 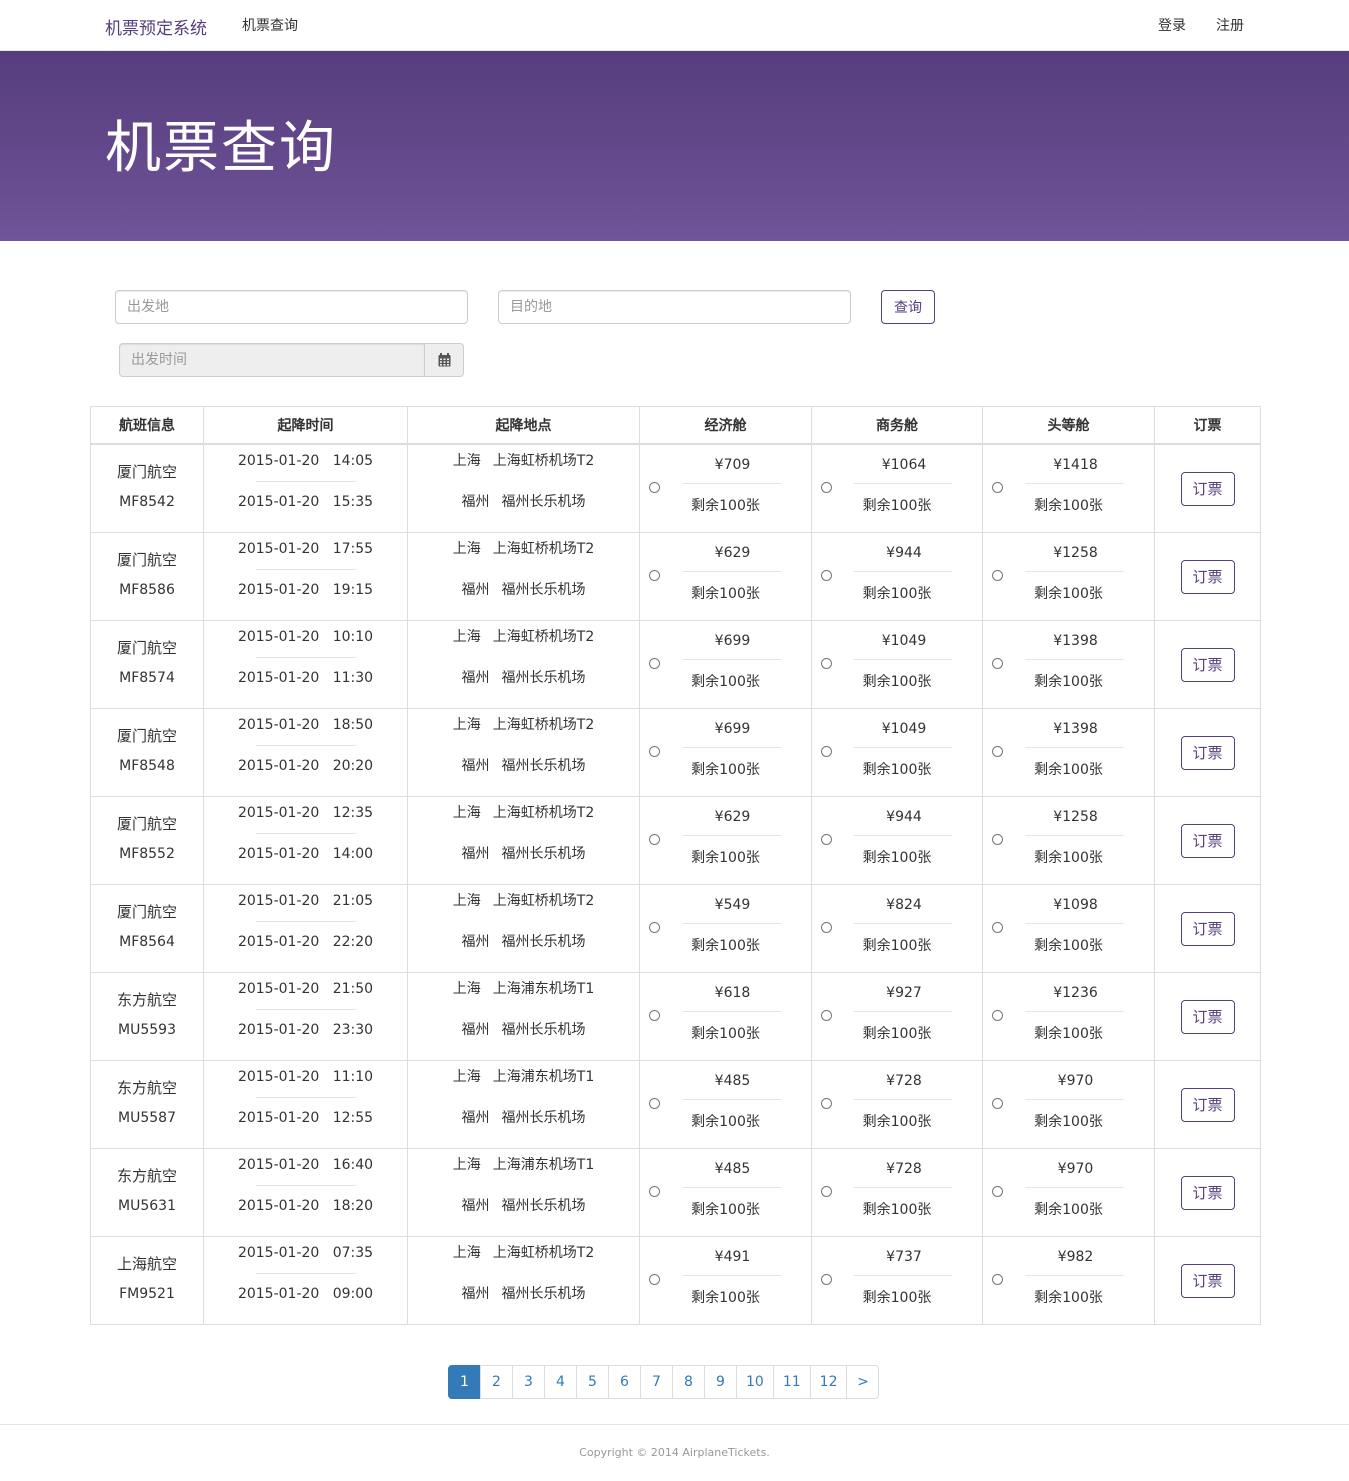 I want to click on departure-clock: 16:40, so click(x=353, y=1165).